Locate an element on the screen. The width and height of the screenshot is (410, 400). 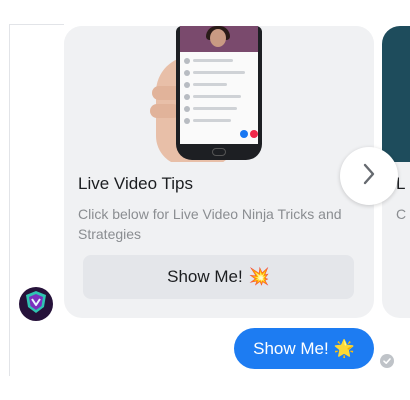
user-message-bubble: Show Me! 🌟 is located at coordinates (304, 348).